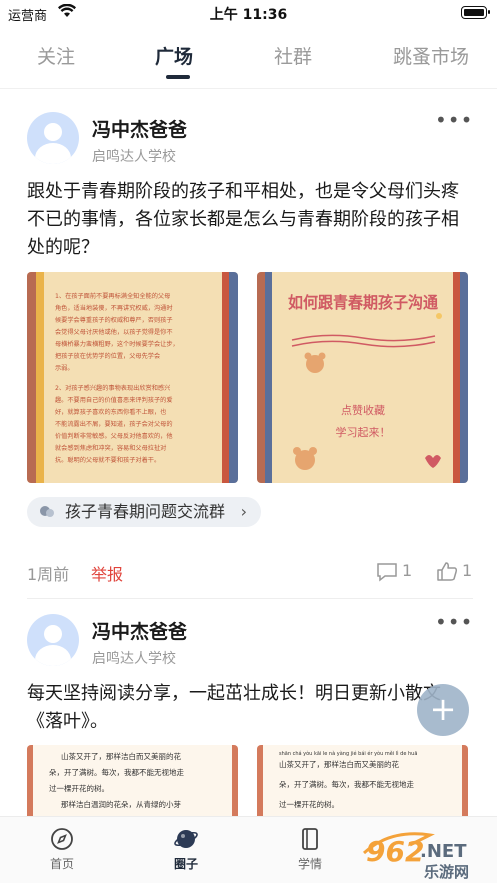 The image size is (497, 883). I want to click on book-icon, so click(310, 839).